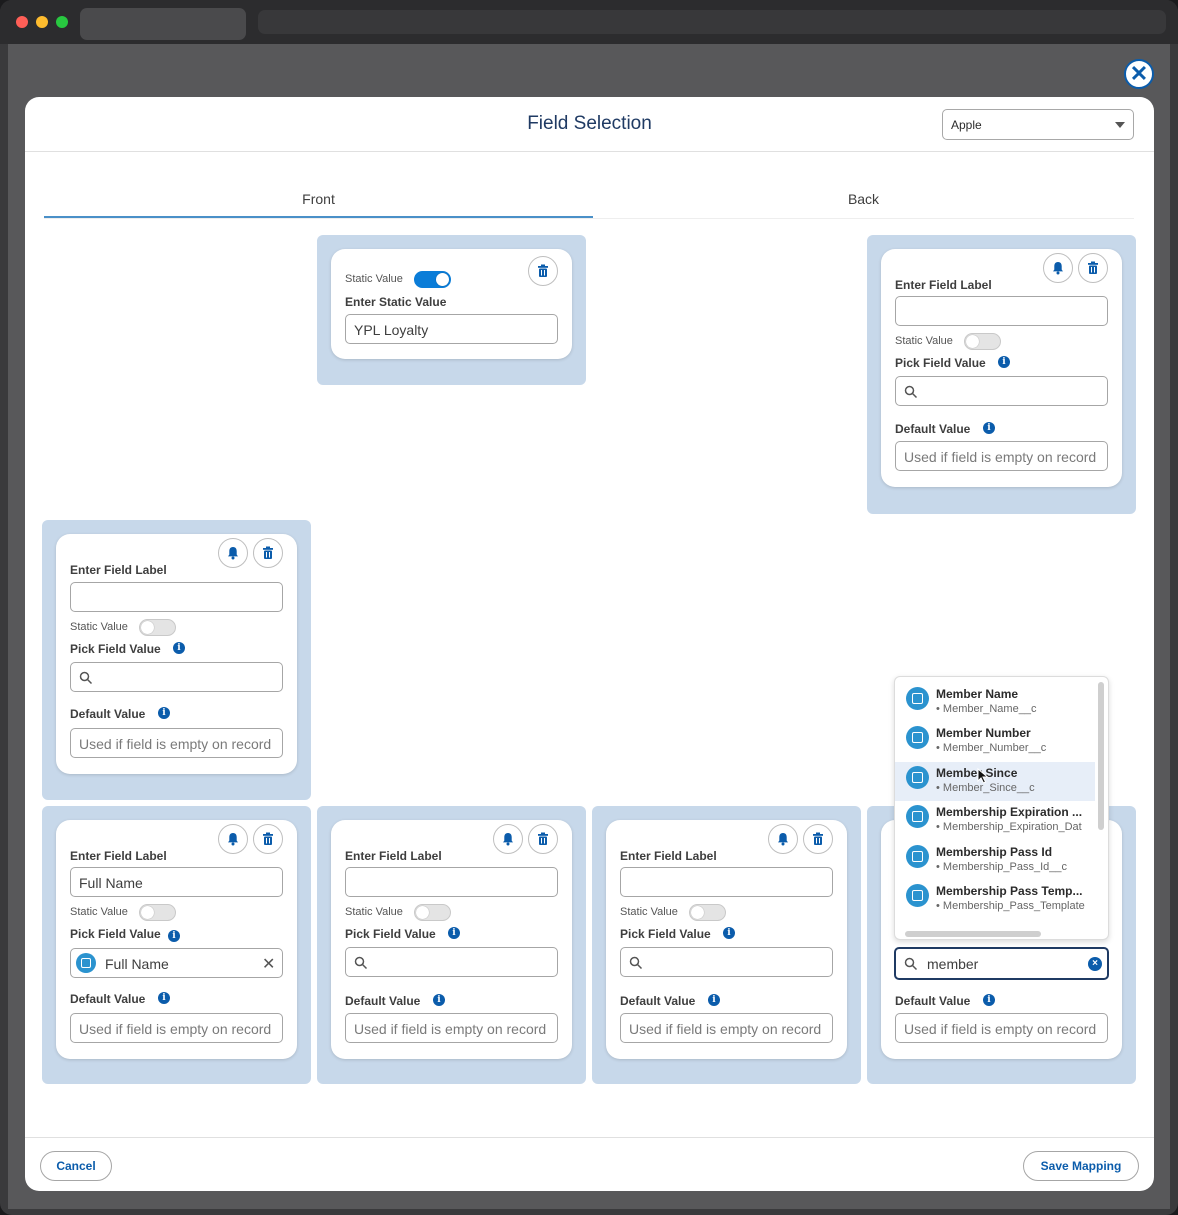  I want to click on selected-field-pill: Full Name ✕, so click(176, 963).